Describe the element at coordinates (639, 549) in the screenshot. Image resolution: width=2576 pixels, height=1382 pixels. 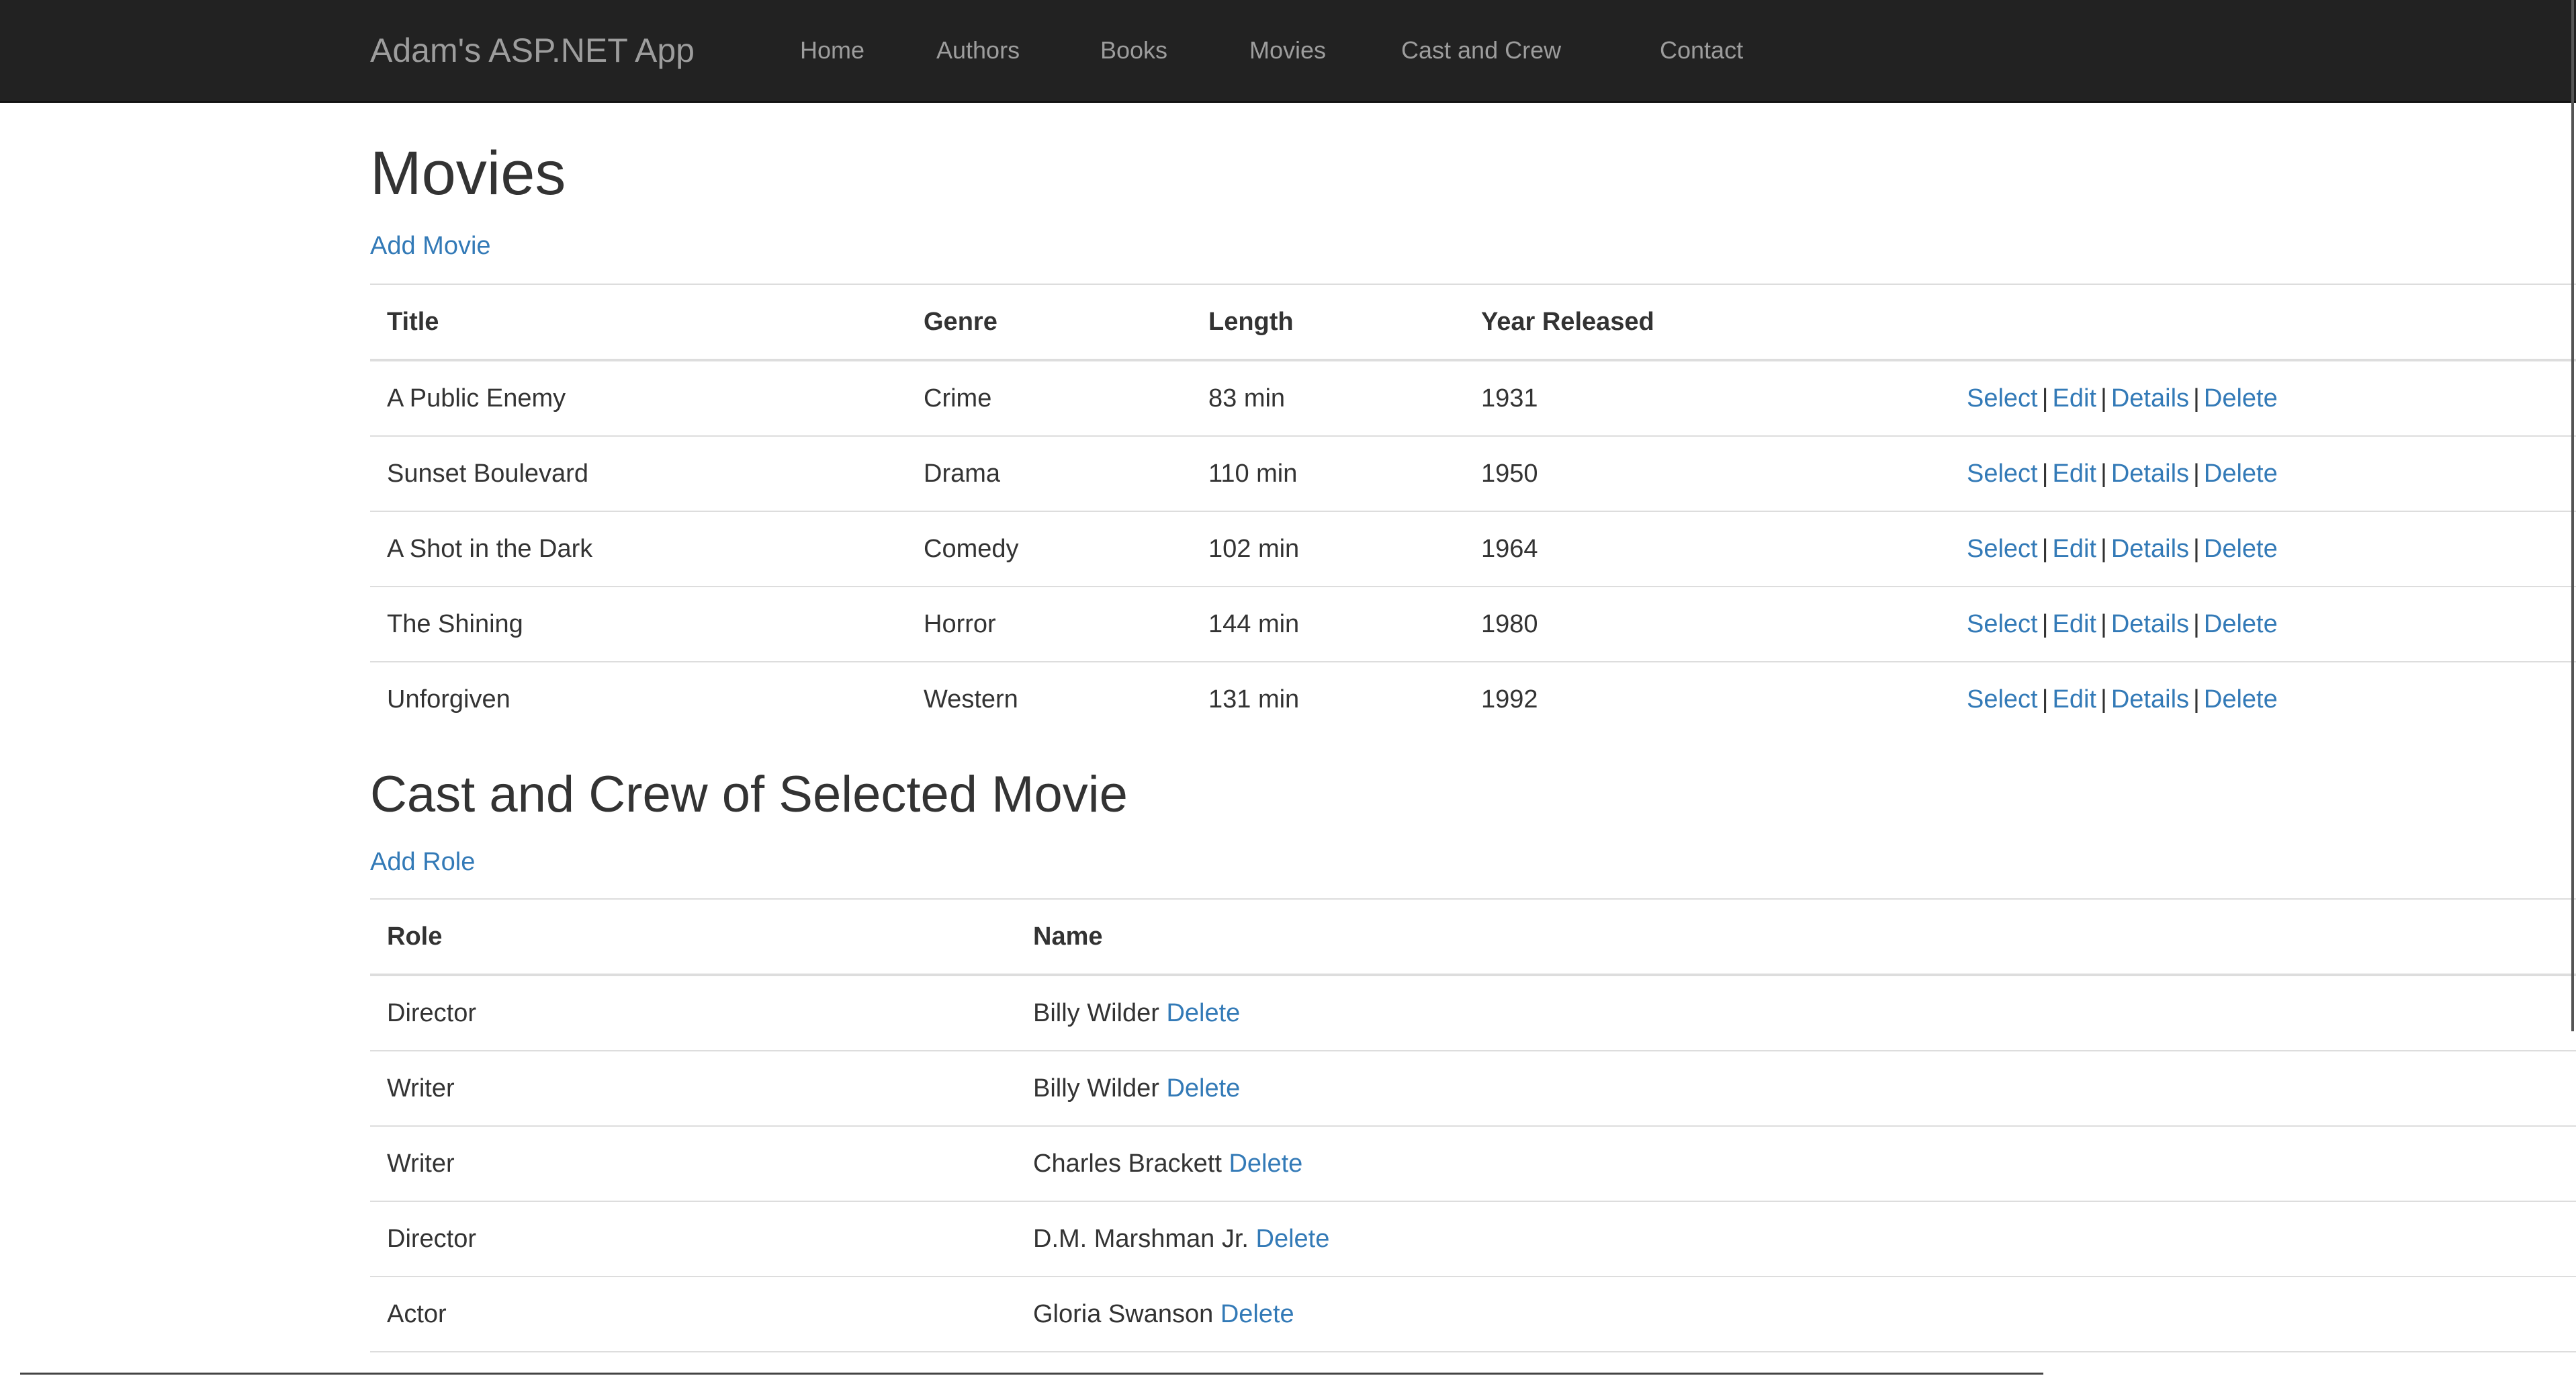
I see `movie-title-cell: A Shot in the Dark` at that location.